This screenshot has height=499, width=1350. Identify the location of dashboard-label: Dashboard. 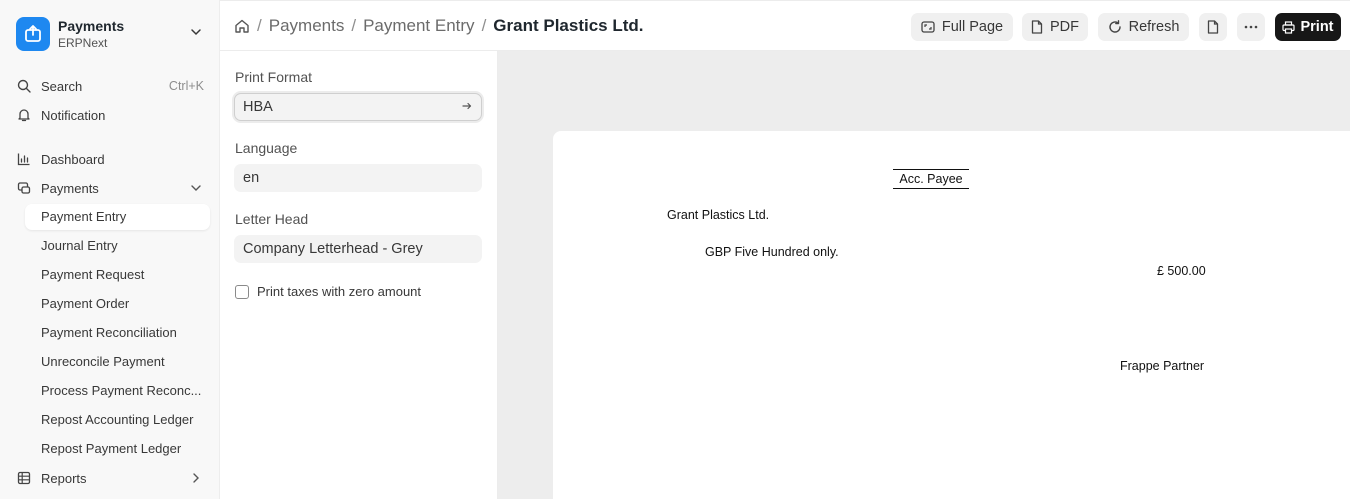
(73, 159).